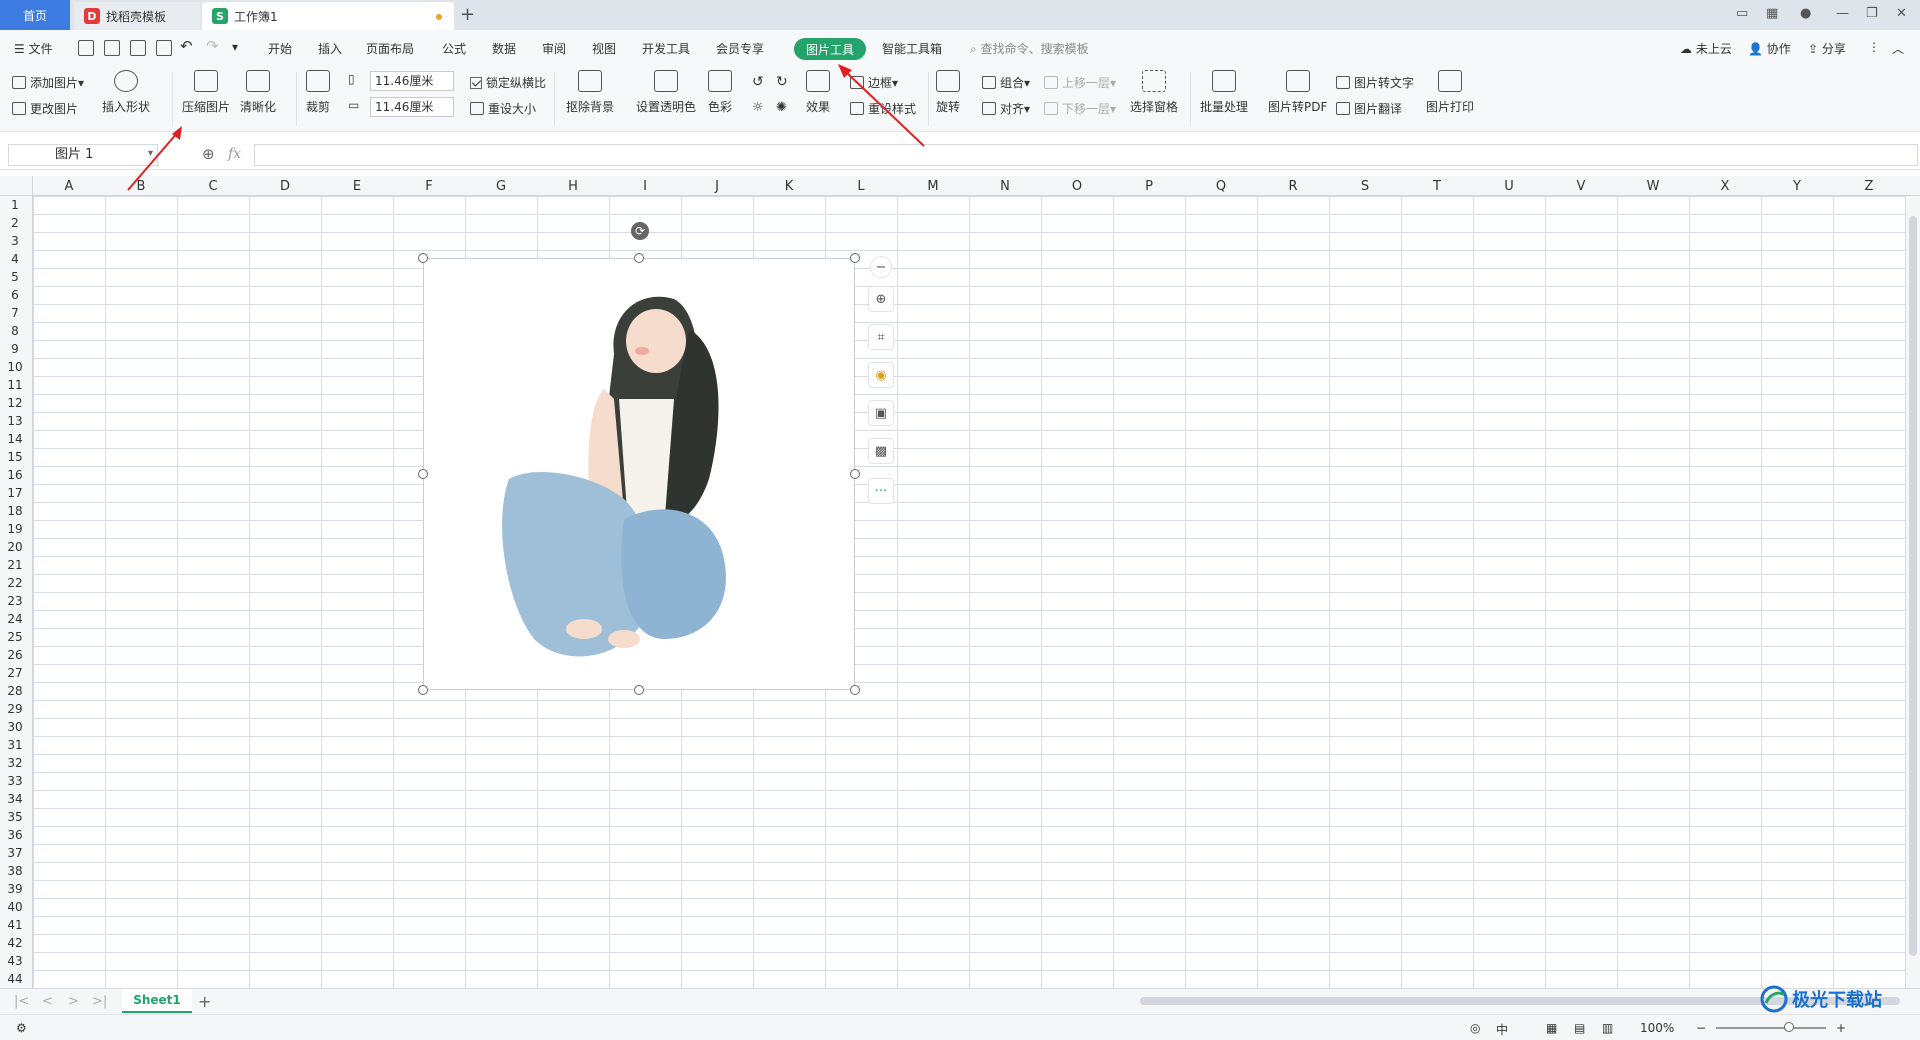  What do you see at coordinates (258, 92) in the screenshot?
I see `sharpen-button: 清晰化` at bounding box center [258, 92].